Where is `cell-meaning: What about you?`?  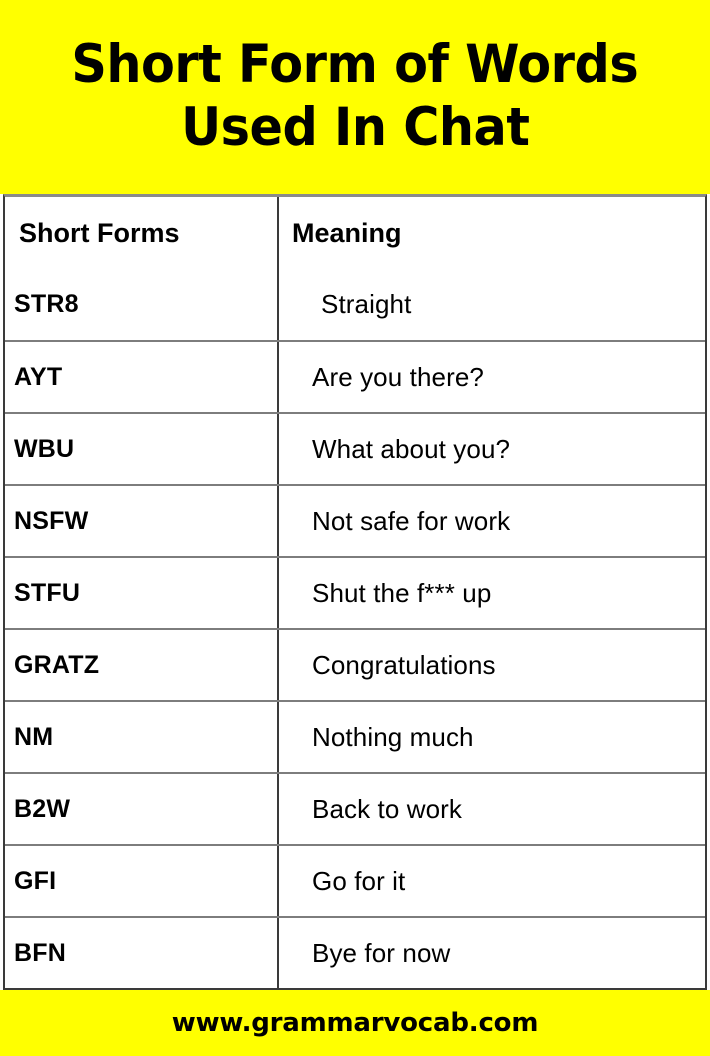 cell-meaning: What about you? is located at coordinates (491, 449).